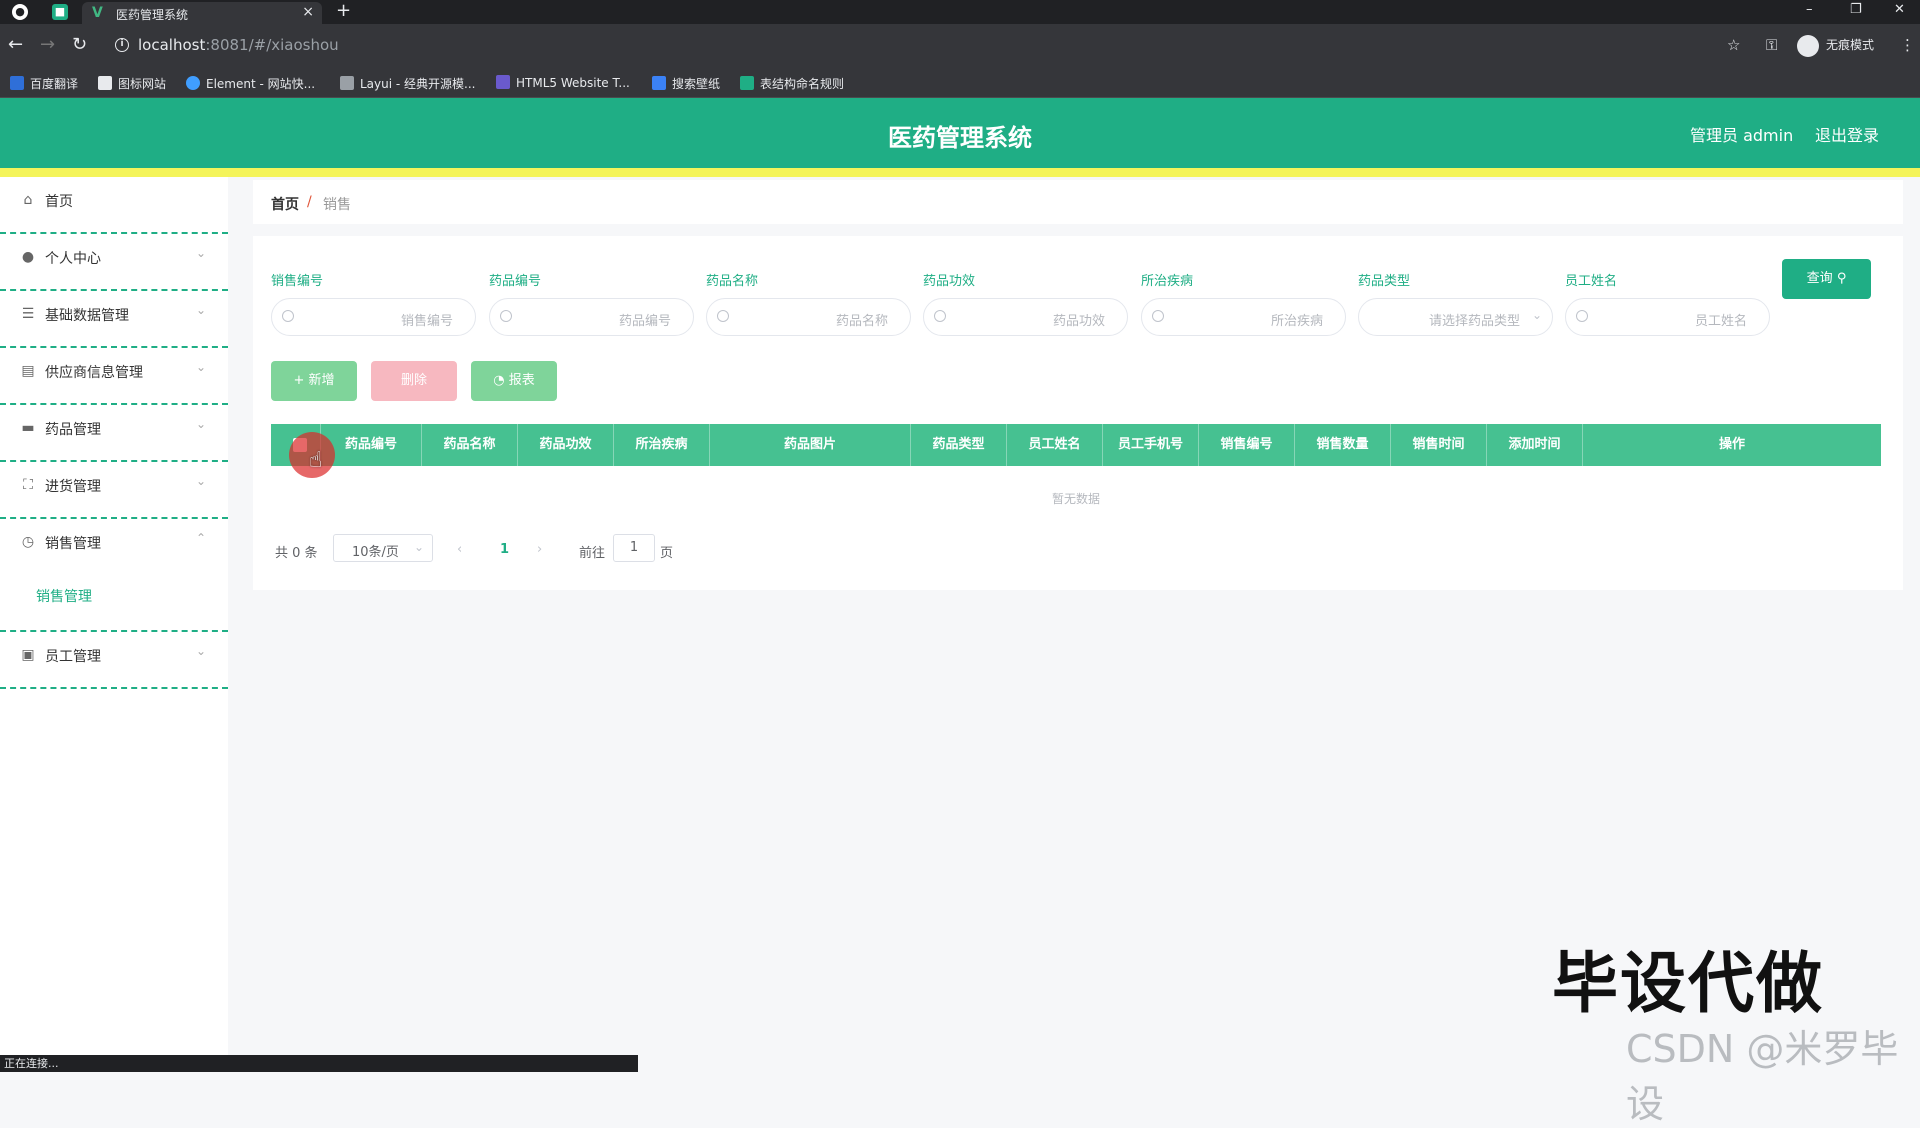  I want to click on delete-button: 删除, so click(414, 381).